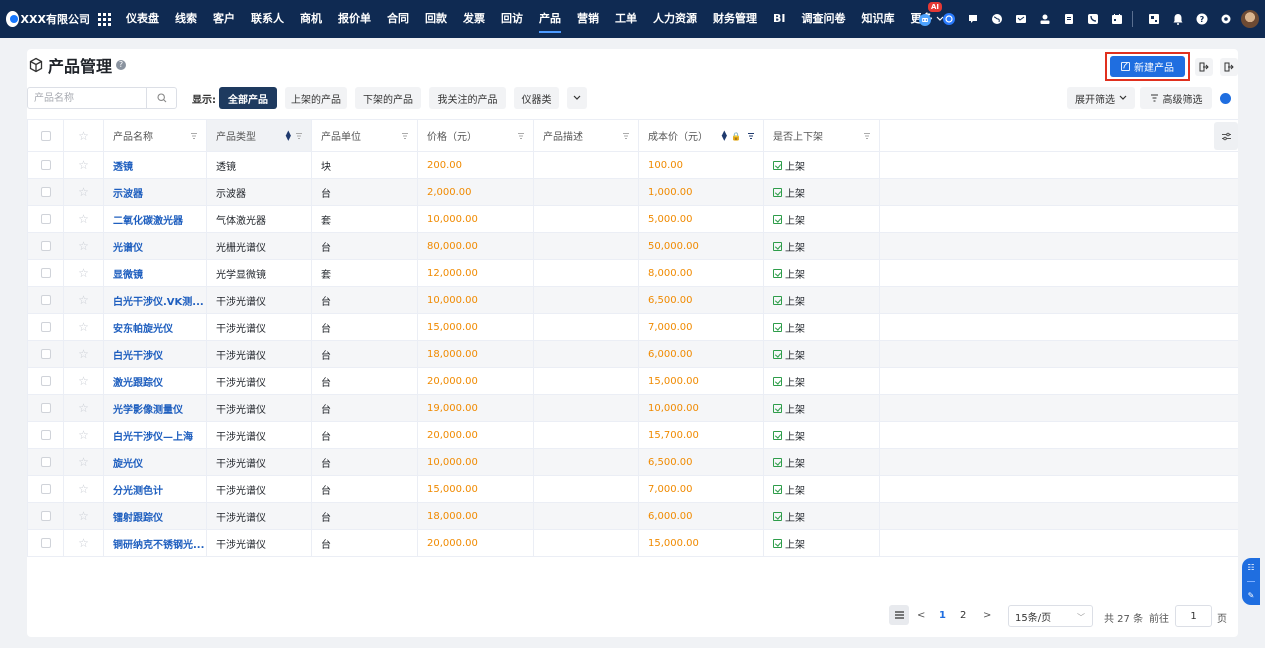 The width and height of the screenshot is (1265, 648). What do you see at coordinates (632, 327) in the screenshot?
I see `table-row: ☆ 安东帕旋光仪 干涉光谱仪台 15,000.00 7,000.00 上架` at bounding box center [632, 327].